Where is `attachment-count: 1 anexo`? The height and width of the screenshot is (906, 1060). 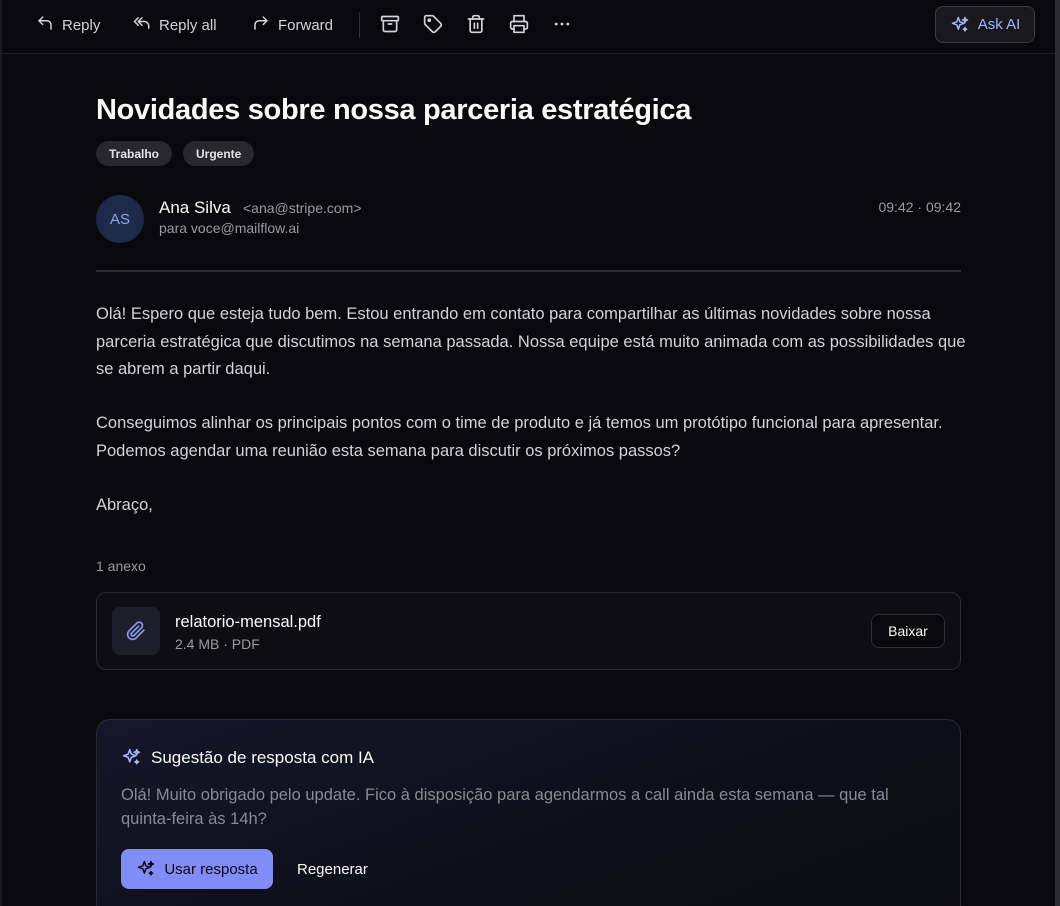 attachment-count: 1 anexo is located at coordinates (121, 566).